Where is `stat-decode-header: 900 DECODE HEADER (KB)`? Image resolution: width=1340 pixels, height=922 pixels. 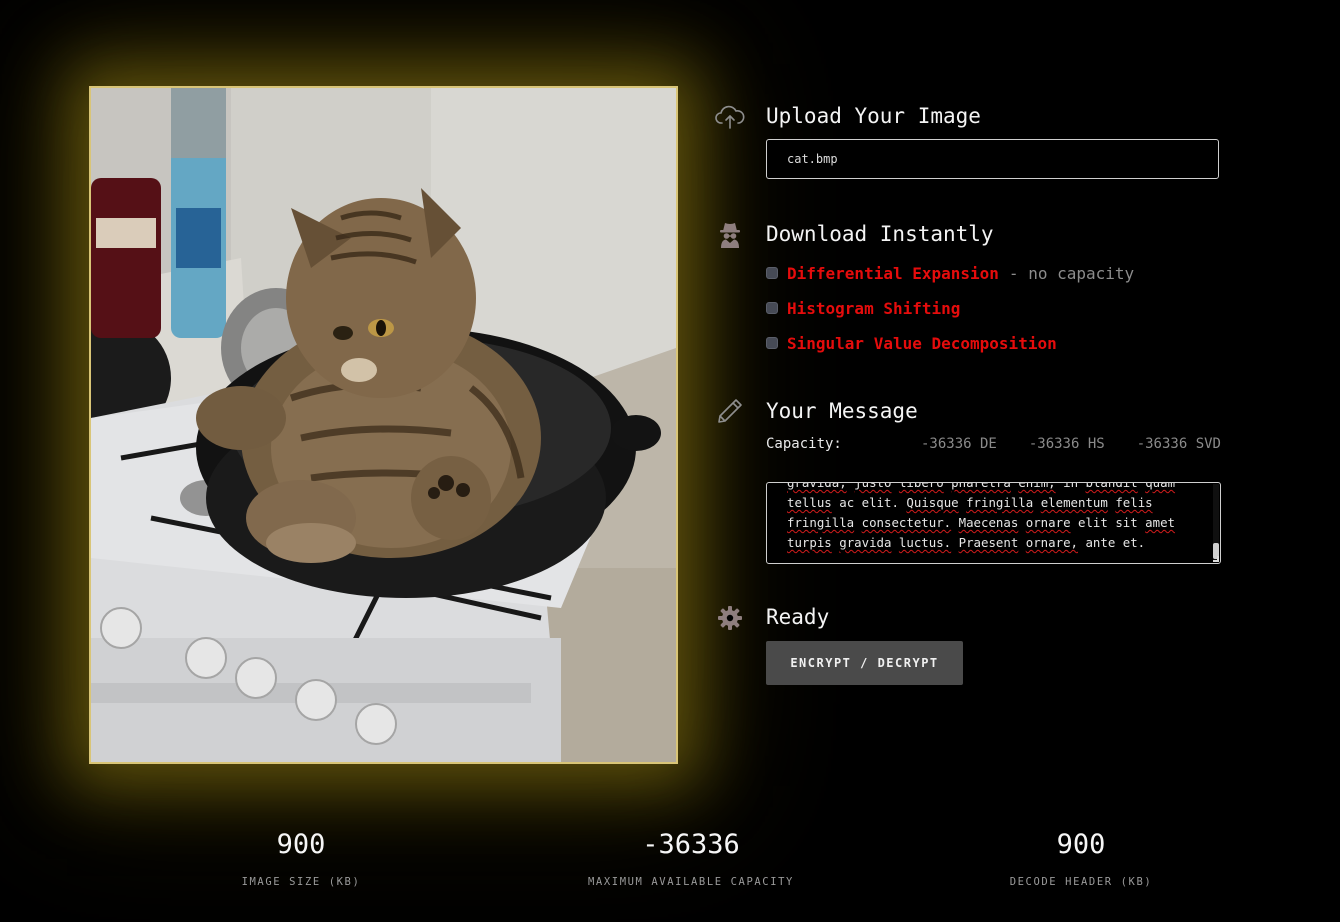 stat-decode-header: 900 DECODE HEADER (KB) is located at coordinates (1081, 857).